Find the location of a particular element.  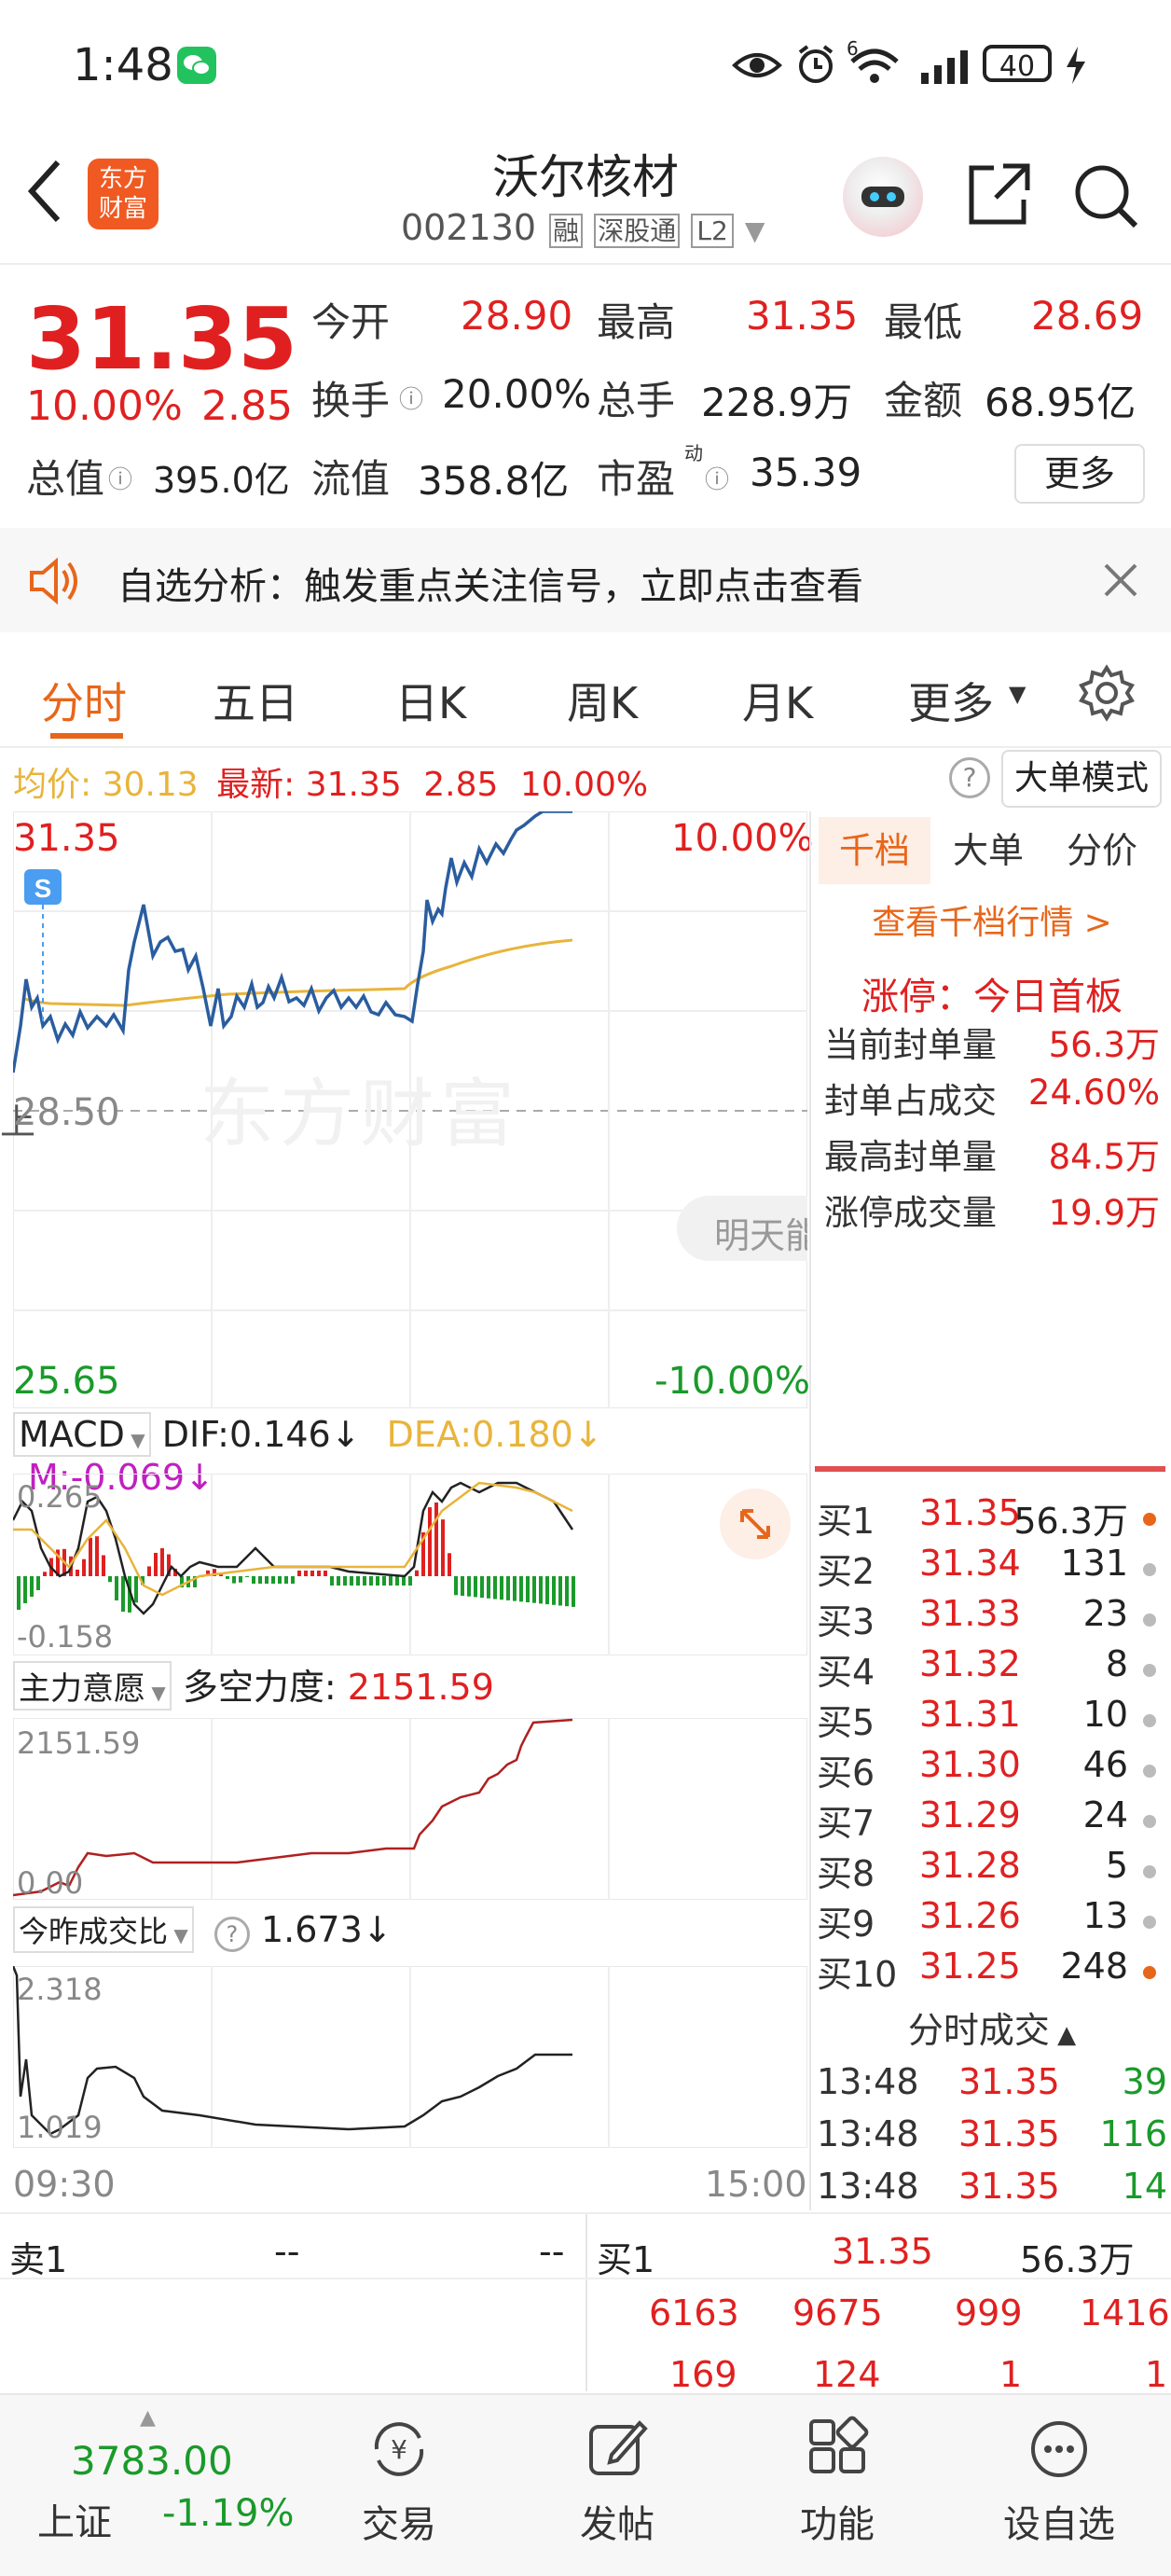

tomorrow-hint-text: 明天能 is located at coordinates (760, 1235).